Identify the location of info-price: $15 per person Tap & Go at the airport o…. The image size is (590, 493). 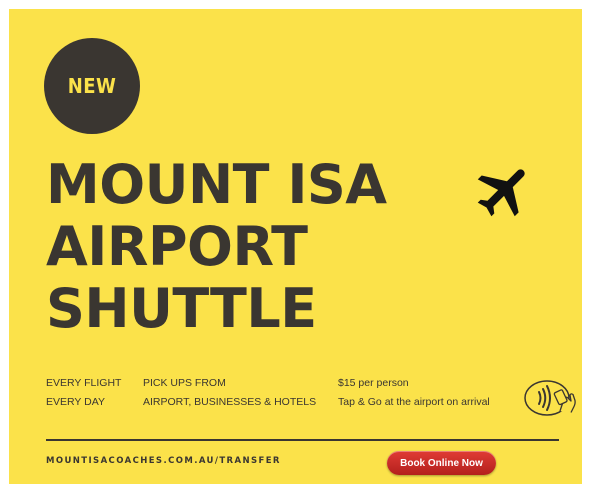
(414, 393).